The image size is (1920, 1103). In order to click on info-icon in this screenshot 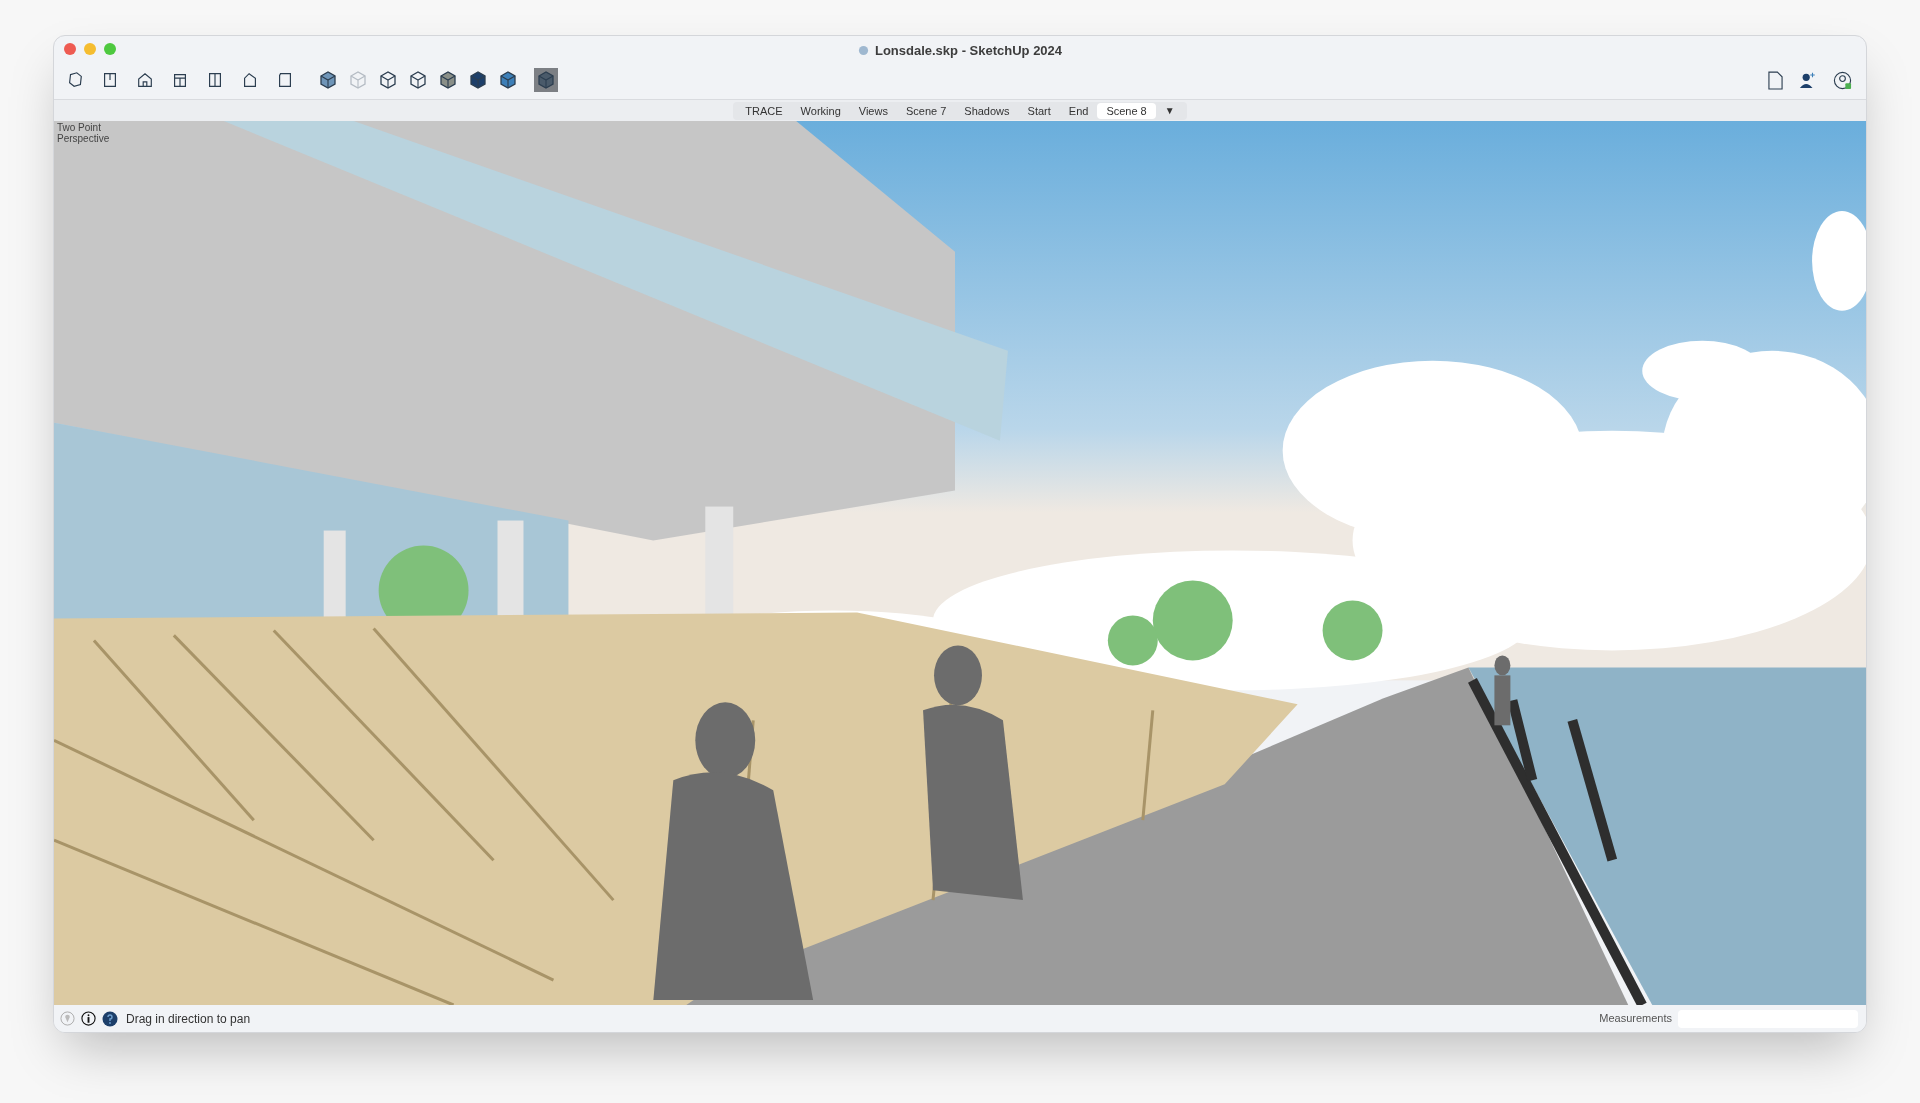, I will do `click(88, 1018)`.